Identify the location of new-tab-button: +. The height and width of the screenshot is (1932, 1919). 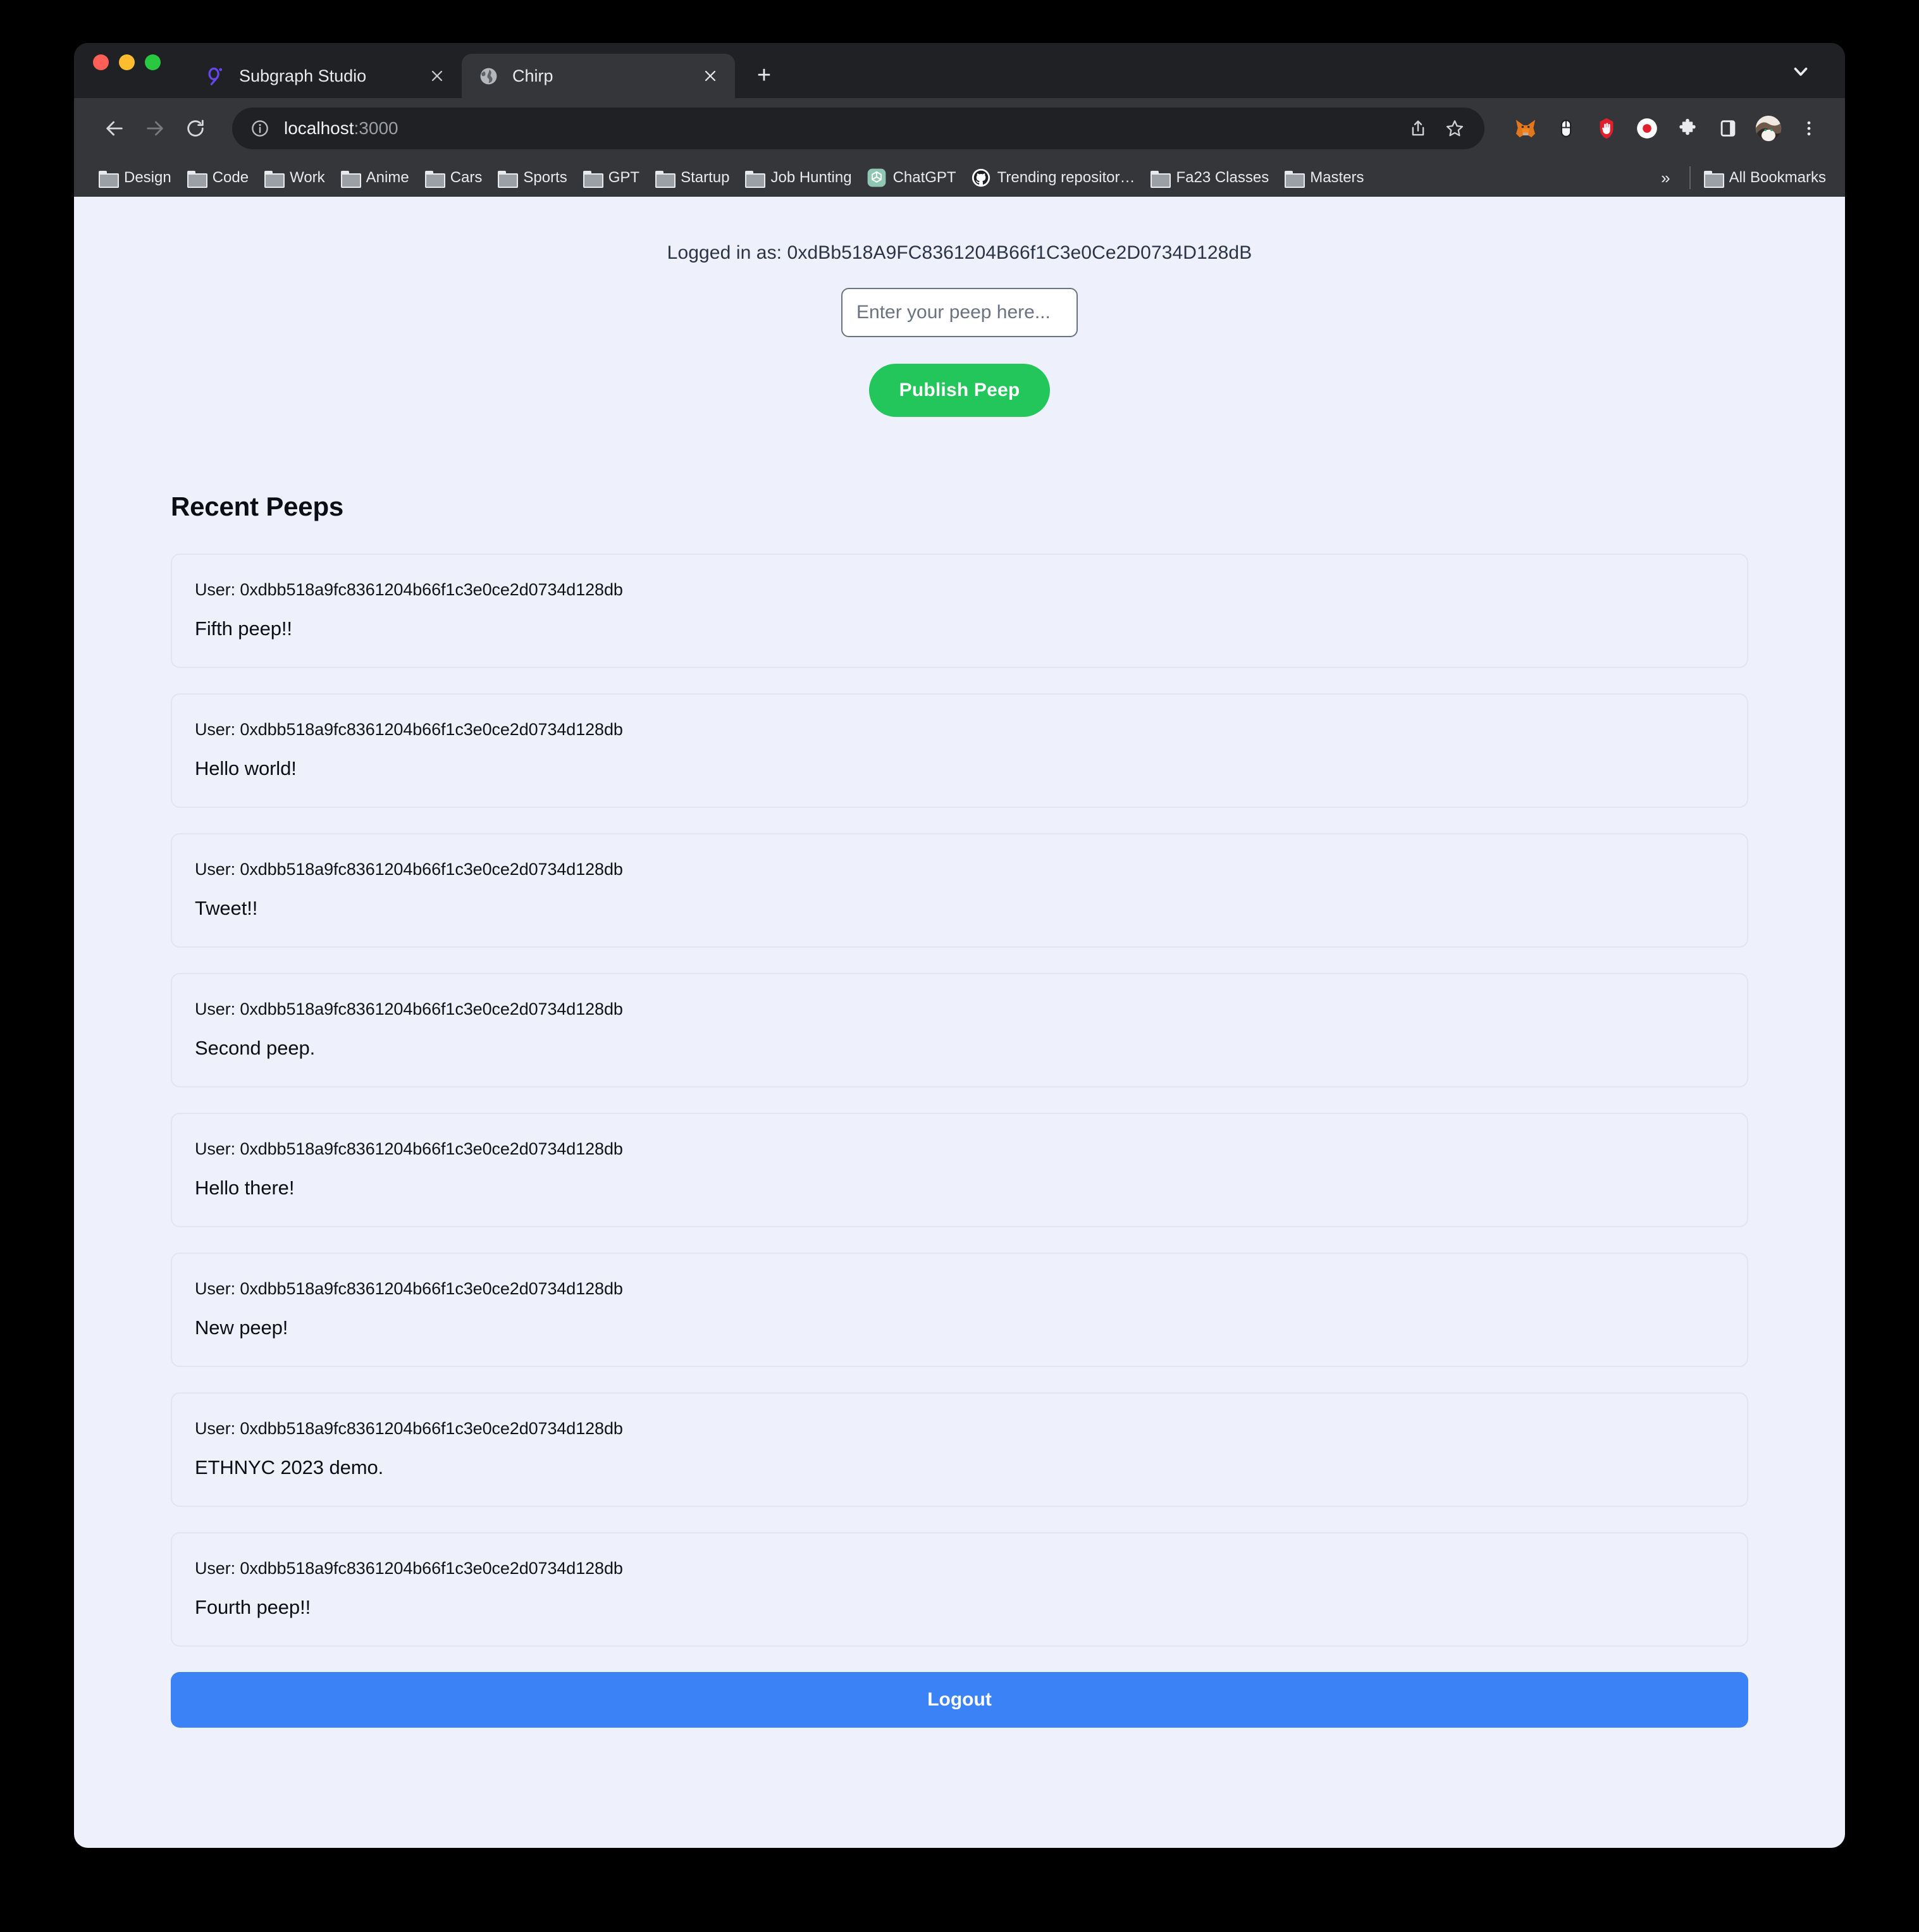
(764, 76).